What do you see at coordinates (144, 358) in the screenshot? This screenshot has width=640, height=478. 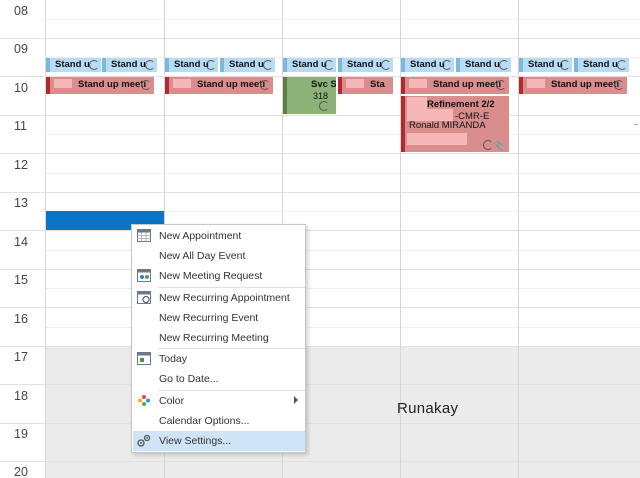 I see `today-calendar-icon` at bounding box center [144, 358].